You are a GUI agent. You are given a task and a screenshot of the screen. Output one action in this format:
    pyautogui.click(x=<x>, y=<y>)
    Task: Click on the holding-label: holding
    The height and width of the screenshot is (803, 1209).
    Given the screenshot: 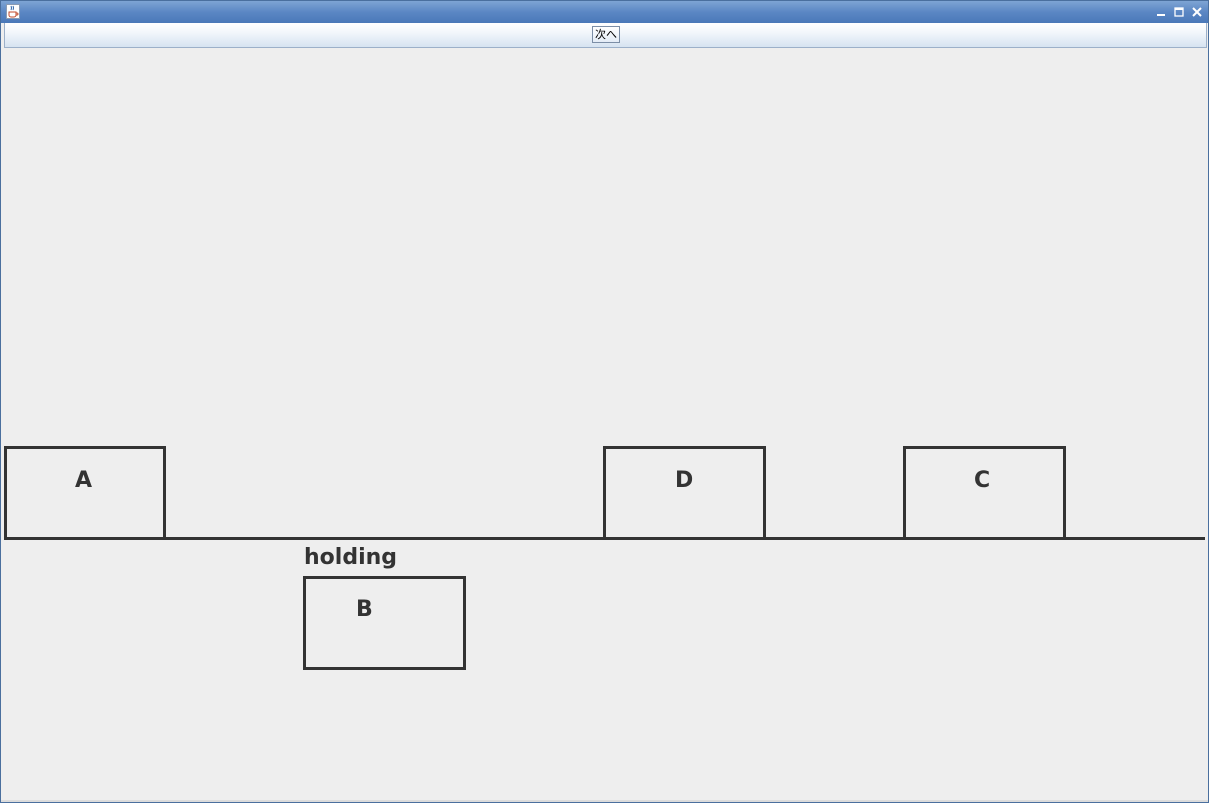 What is the action you would take?
    pyautogui.click(x=351, y=557)
    